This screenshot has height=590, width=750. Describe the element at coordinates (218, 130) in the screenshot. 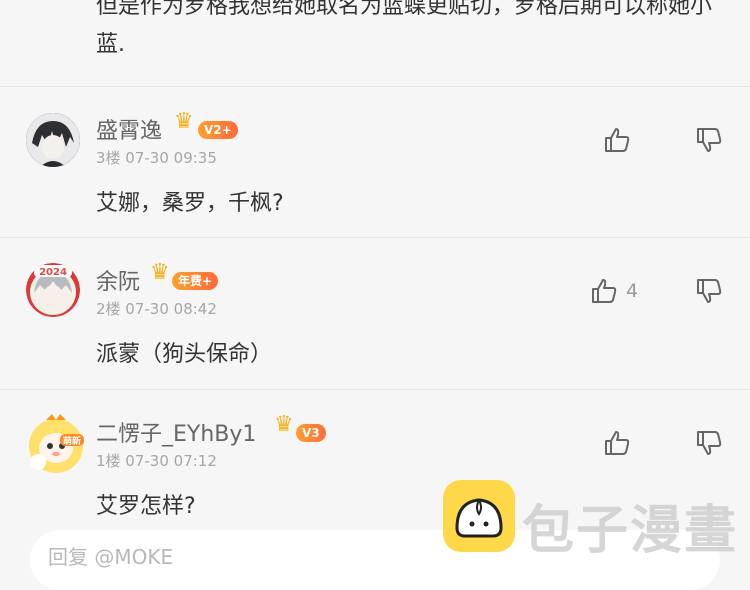

I see `vip-badge: V2+` at that location.